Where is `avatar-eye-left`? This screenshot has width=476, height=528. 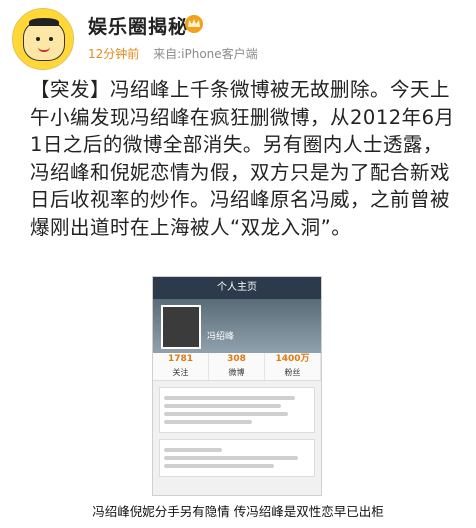
avatar-eye-left is located at coordinates (38, 39).